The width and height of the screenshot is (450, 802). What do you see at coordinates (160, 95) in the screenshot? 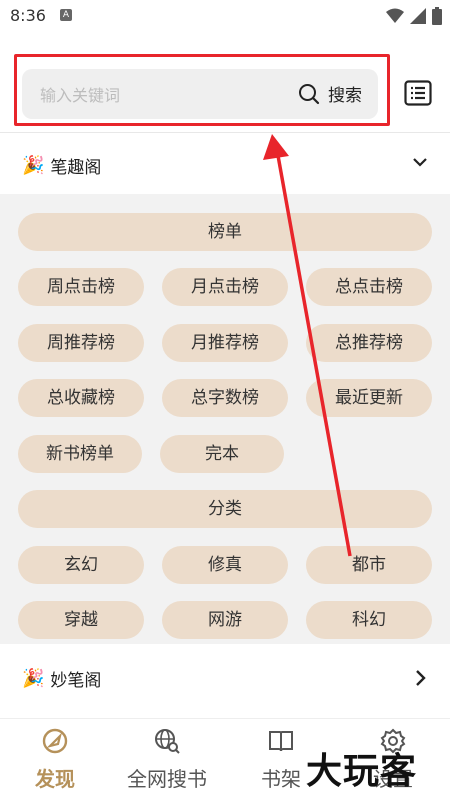
I see `search-input` at bounding box center [160, 95].